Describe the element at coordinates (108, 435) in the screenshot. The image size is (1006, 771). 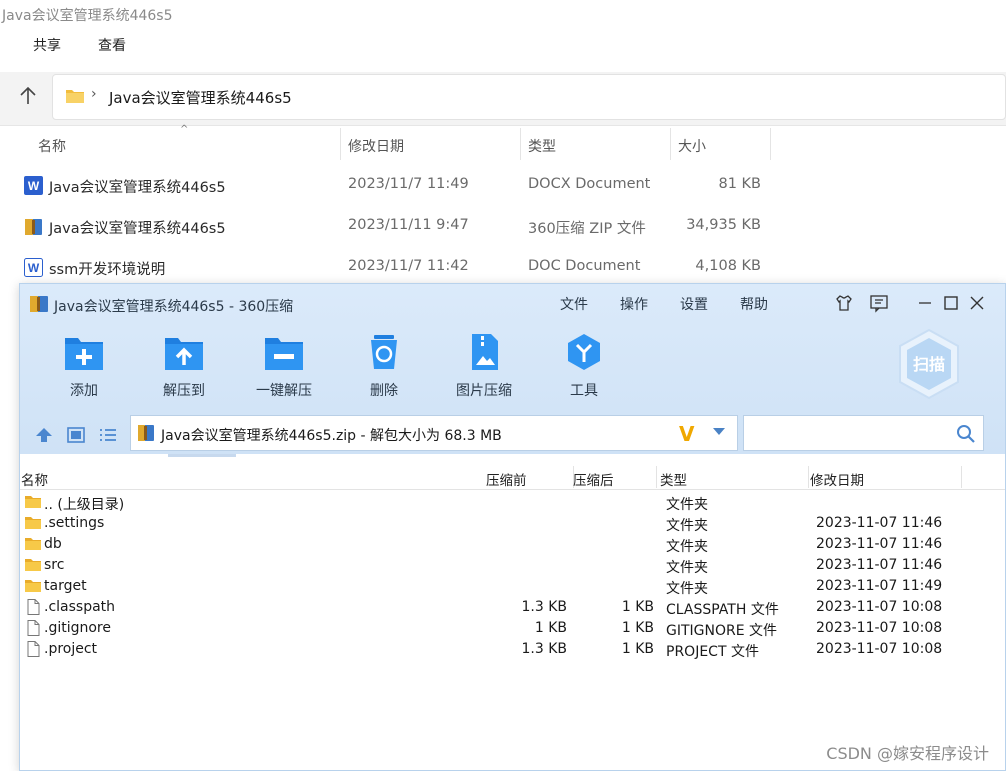
I see `list-view-icon` at that location.